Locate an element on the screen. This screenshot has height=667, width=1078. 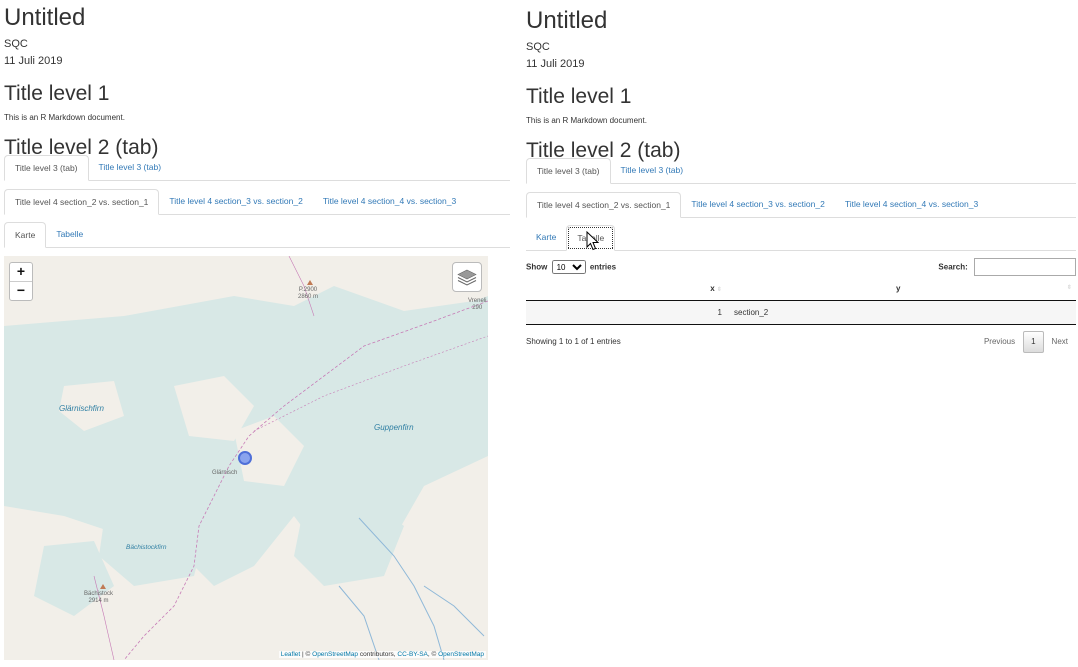
tab-tabelle: Tabelle is located at coordinates (69, 234).